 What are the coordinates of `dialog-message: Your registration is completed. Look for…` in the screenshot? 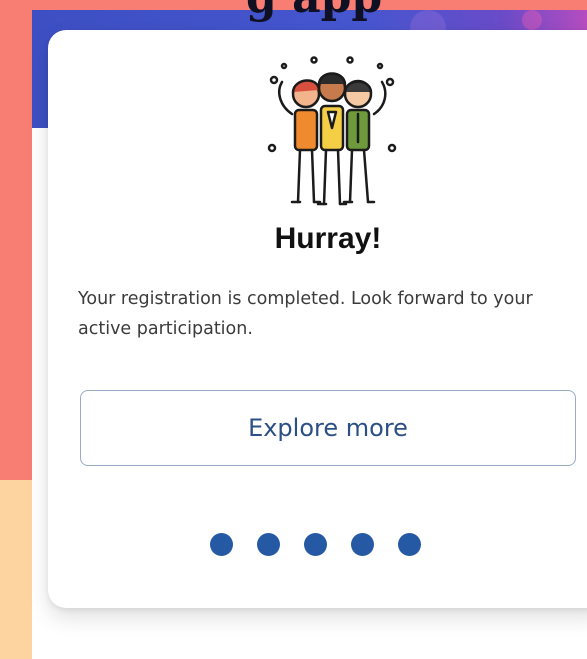 It's located at (305, 314).